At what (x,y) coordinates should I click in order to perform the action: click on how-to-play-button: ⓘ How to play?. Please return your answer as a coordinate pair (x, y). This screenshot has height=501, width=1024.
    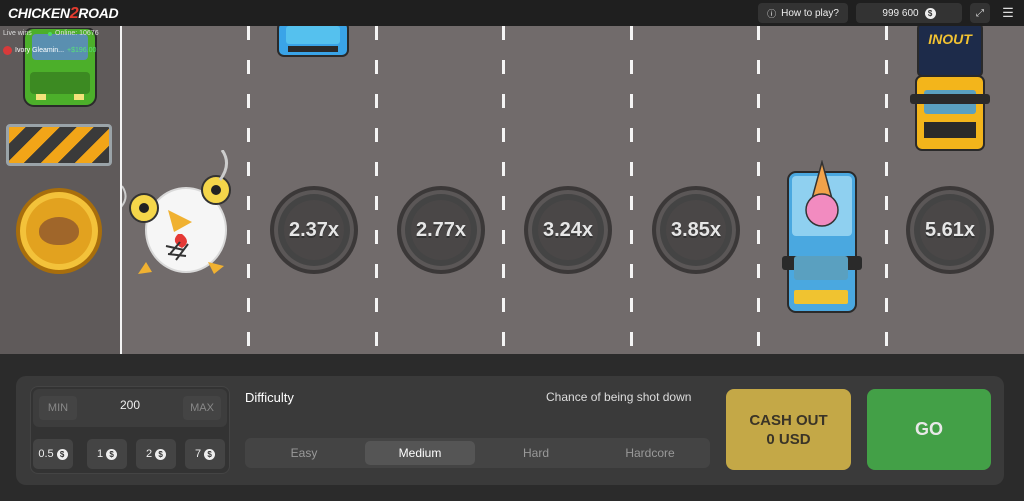
    Looking at the image, I should click on (803, 13).